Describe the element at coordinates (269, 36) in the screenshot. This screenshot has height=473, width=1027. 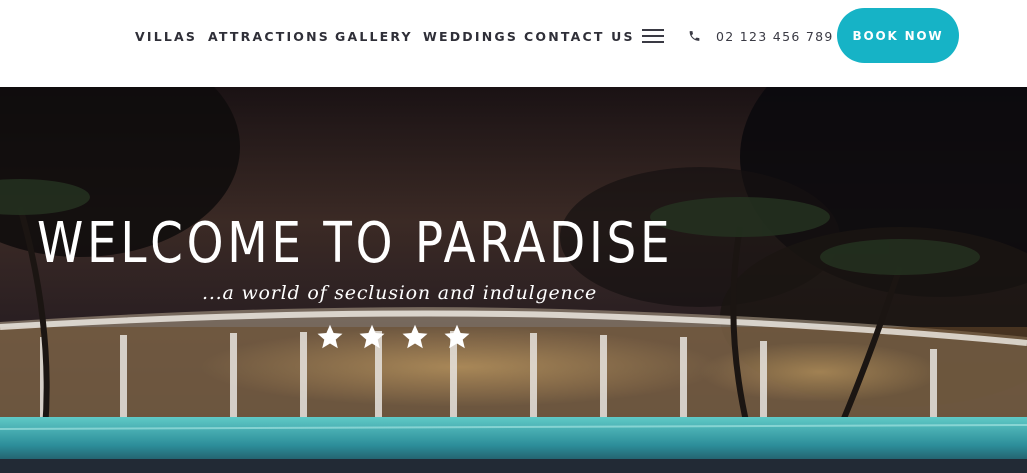
I see `nav-link-attractions: ATTRACTIONS` at that location.